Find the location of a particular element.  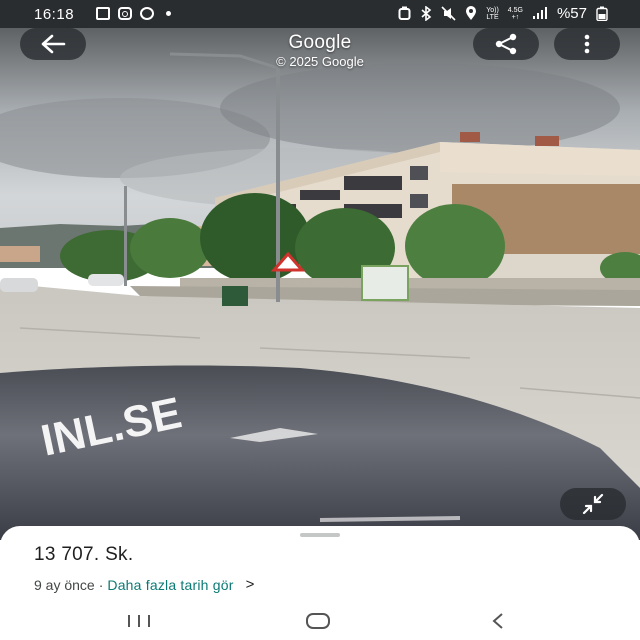

mute-icon is located at coordinates (448, 13).